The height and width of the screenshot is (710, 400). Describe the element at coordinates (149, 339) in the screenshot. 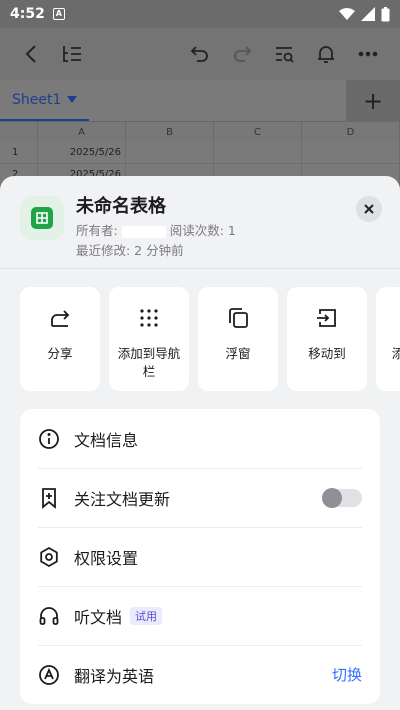

I see `add-to-nav-button: 添加到导航栏` at that location.